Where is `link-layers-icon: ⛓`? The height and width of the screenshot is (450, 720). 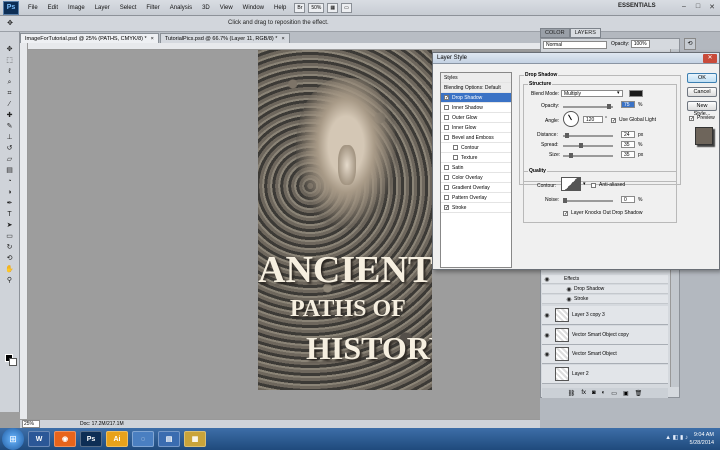 link-layers-icon: ⛓ is located at coordinates (572, 393).